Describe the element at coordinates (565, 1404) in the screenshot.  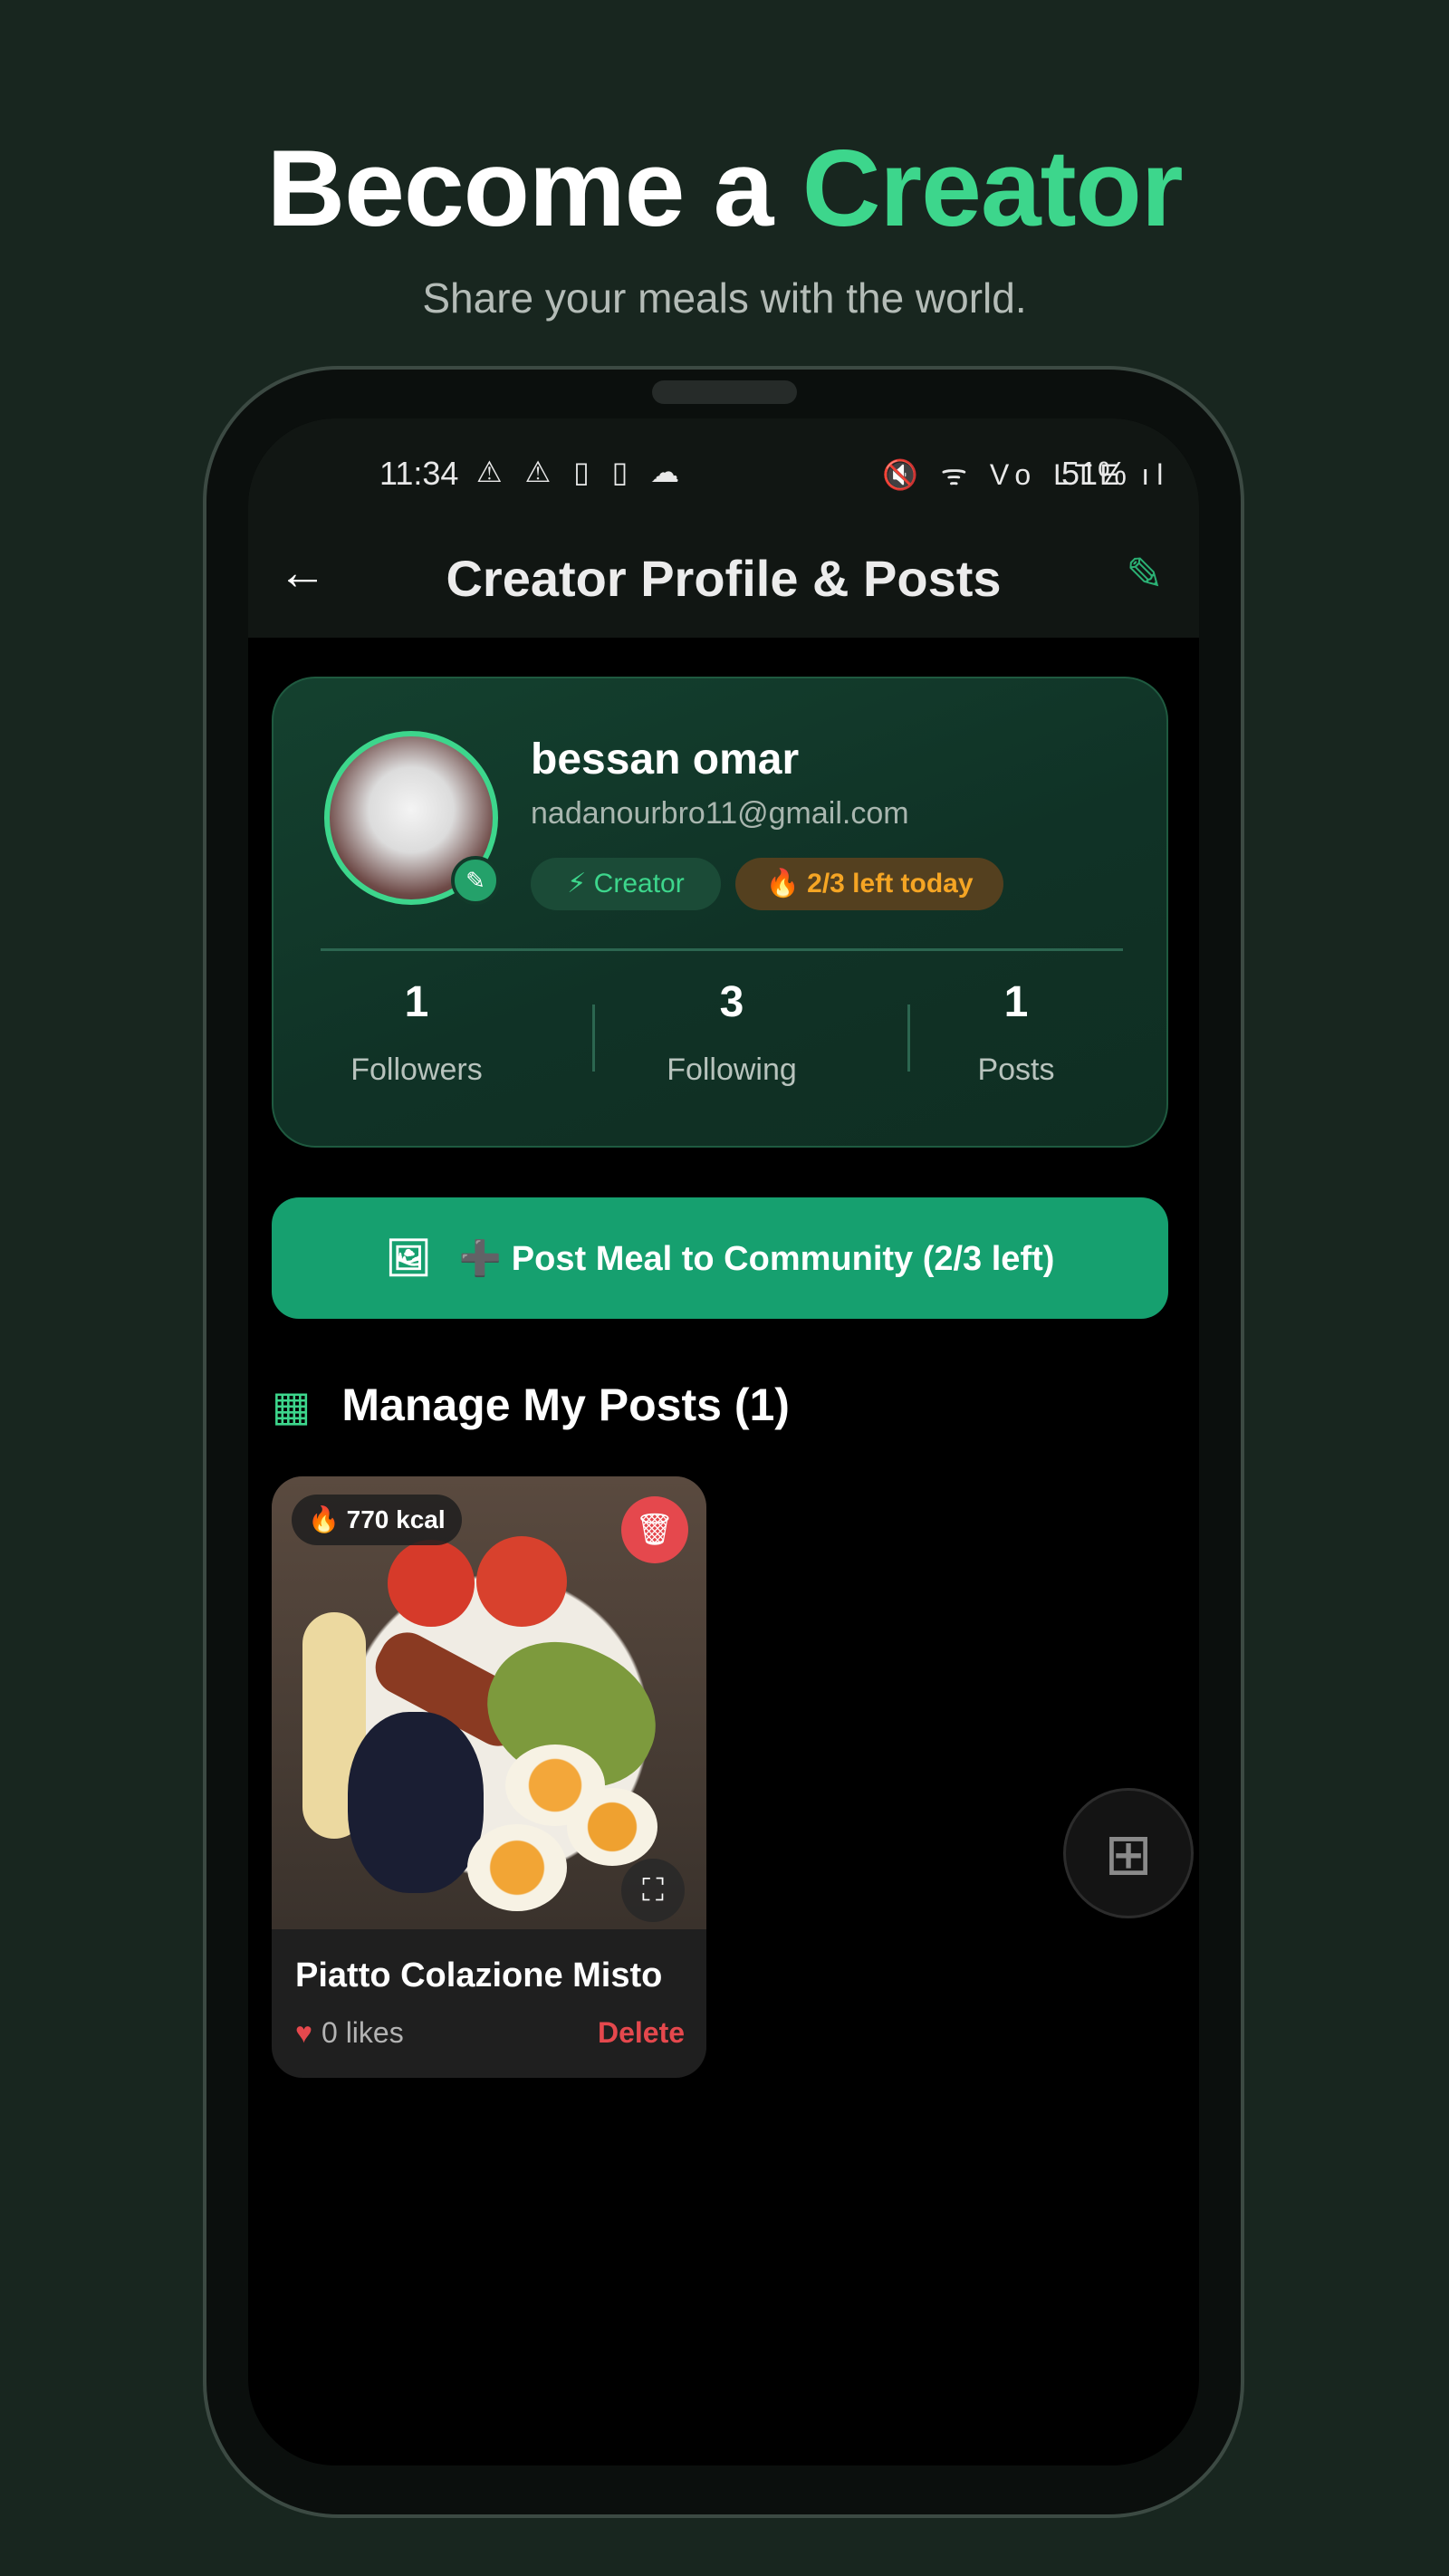
I see `section-title: Manage My Posts (1)` at that location.